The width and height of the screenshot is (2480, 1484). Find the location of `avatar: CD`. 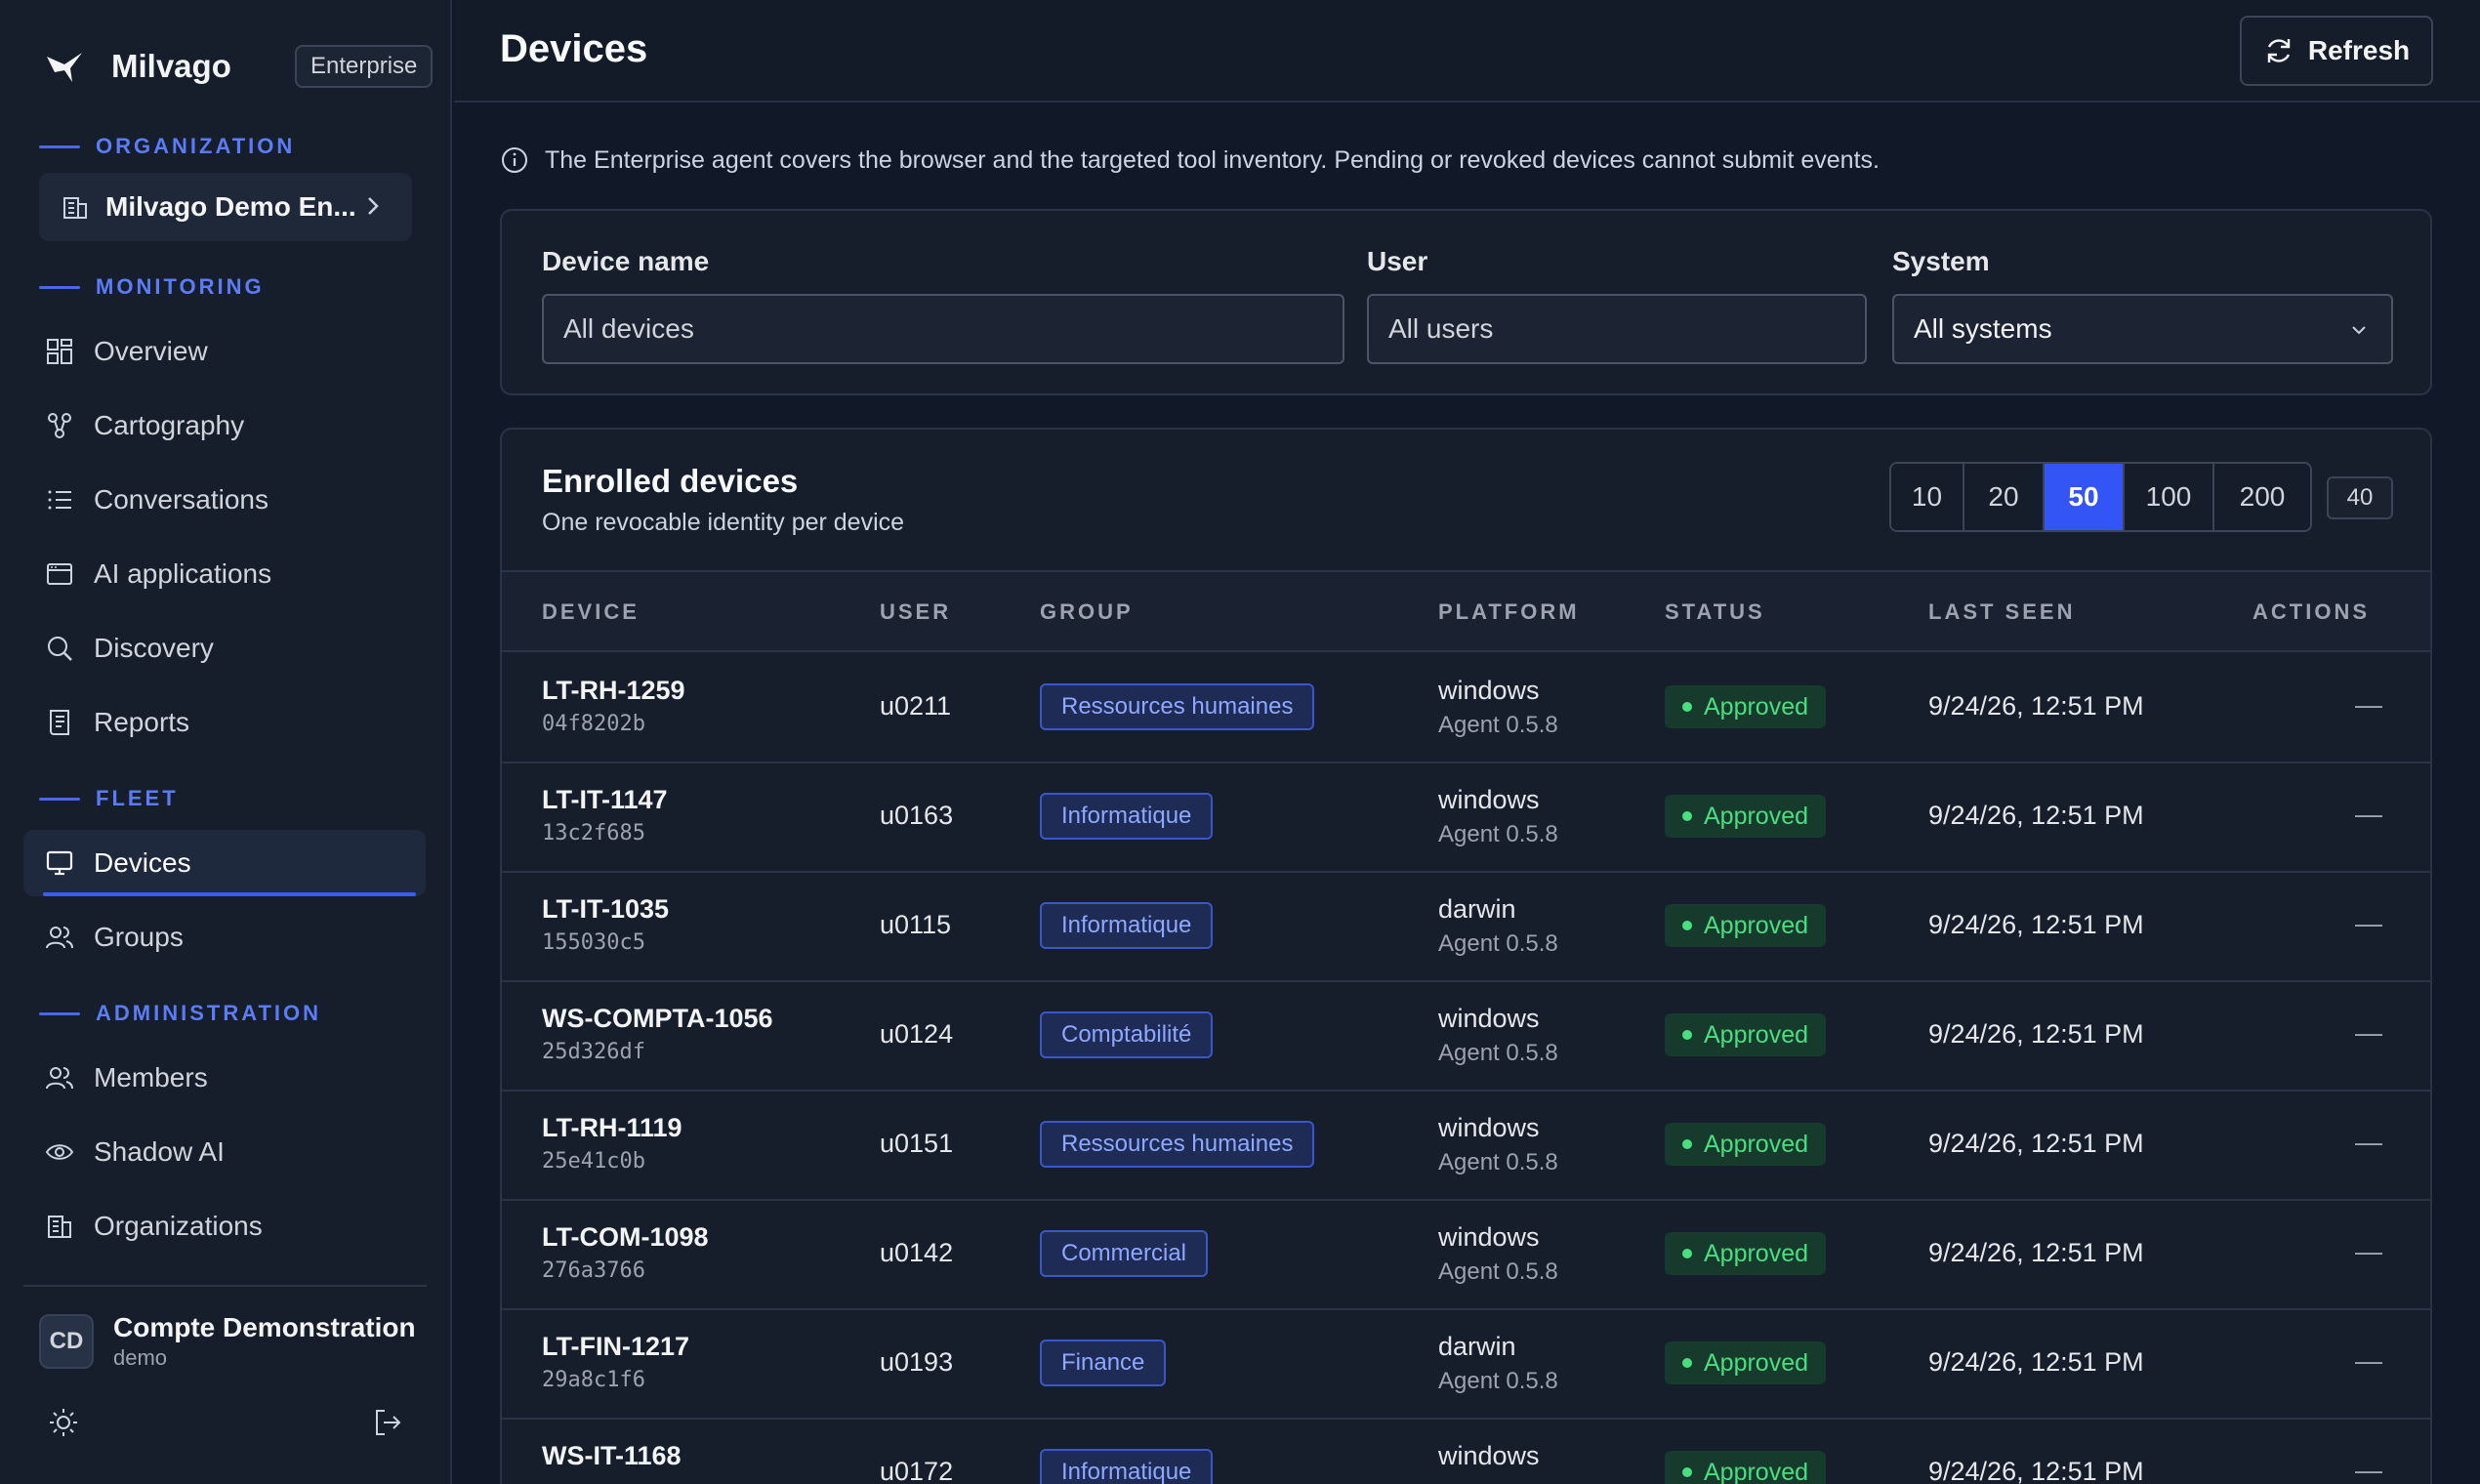

avatar: CD is located at coordinates (66, 1342).